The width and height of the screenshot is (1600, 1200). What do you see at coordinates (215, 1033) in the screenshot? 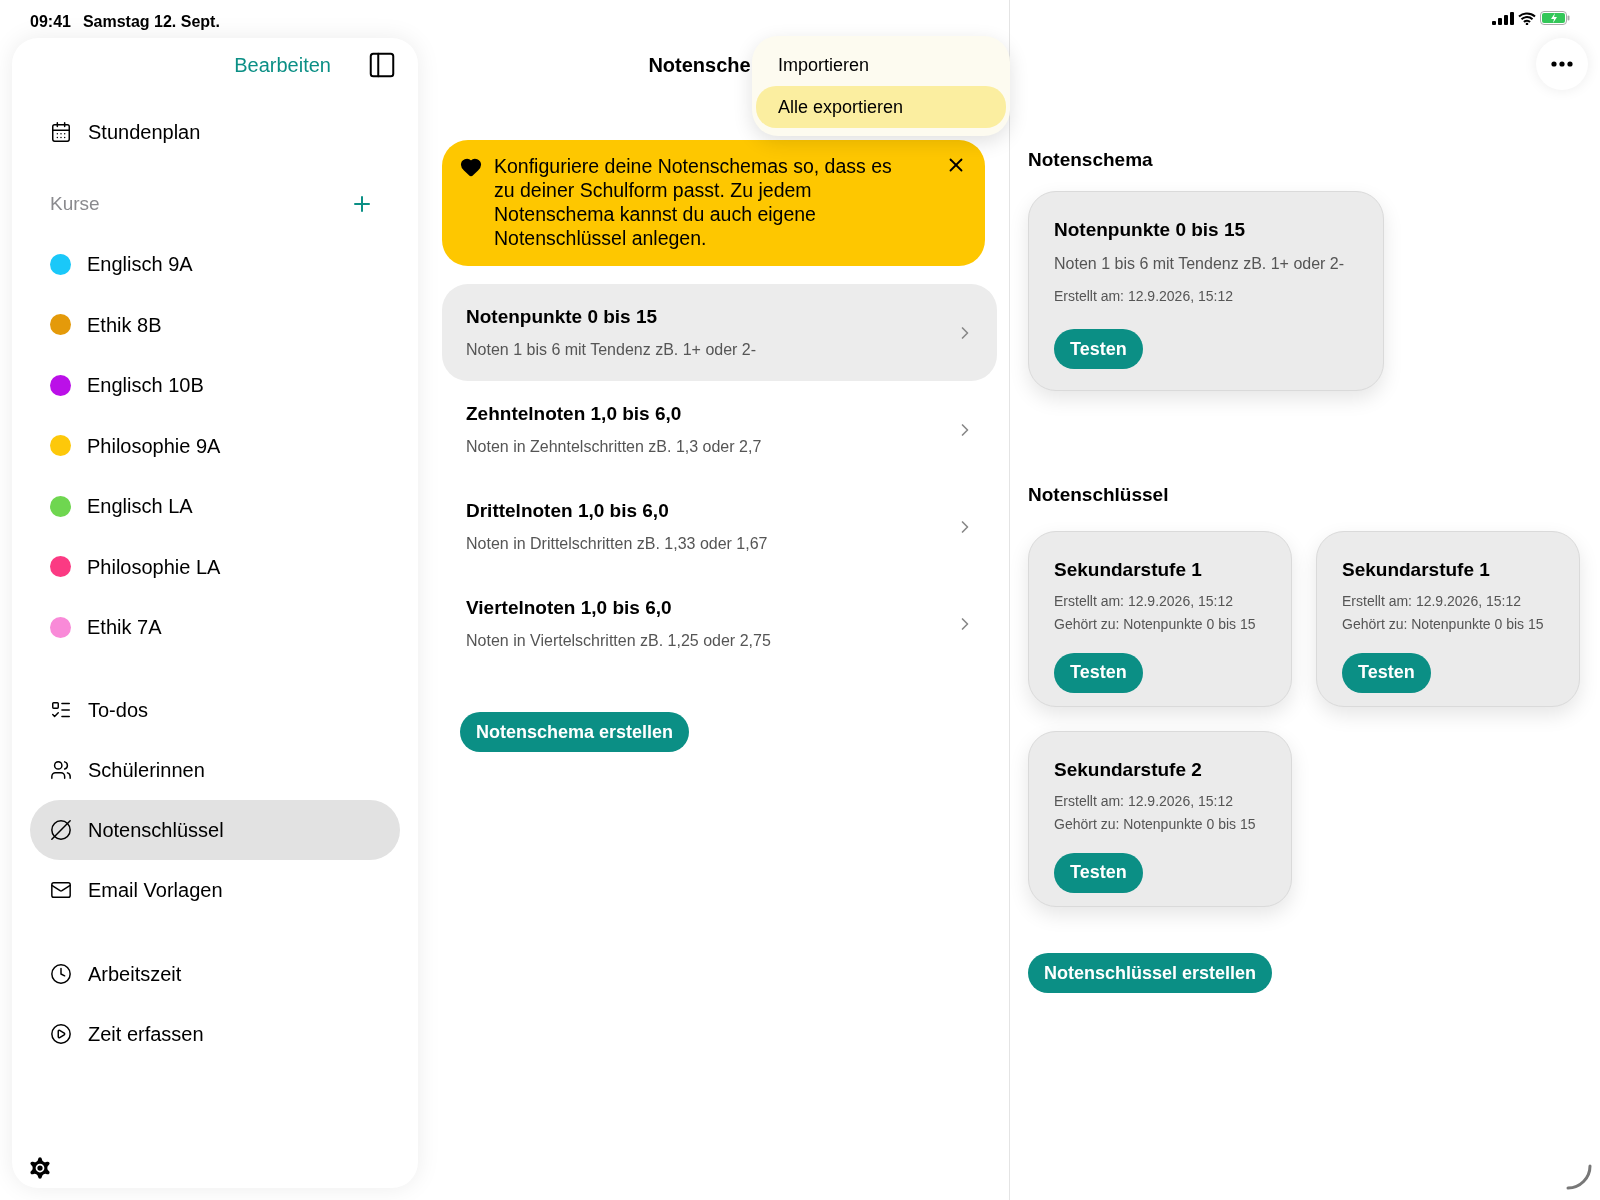
I see `sidebar-item: Zeit erfassen` at bounding box center [215, 1033].